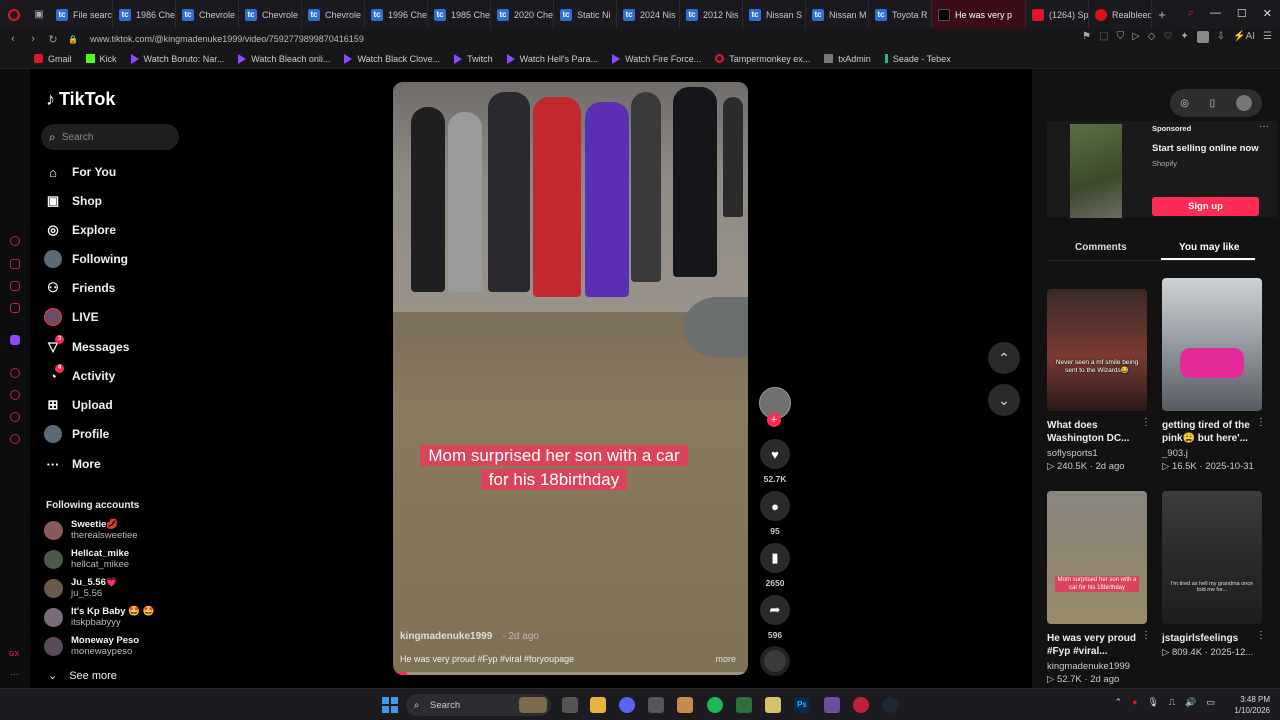 The image size is (1280, 720). What do you see at coordinates (99, 617) in the screenshot?
I see `following-account: It's Kp Baby 🤩 🤩 itskpbabyyy` at bounding box center [99, 617].